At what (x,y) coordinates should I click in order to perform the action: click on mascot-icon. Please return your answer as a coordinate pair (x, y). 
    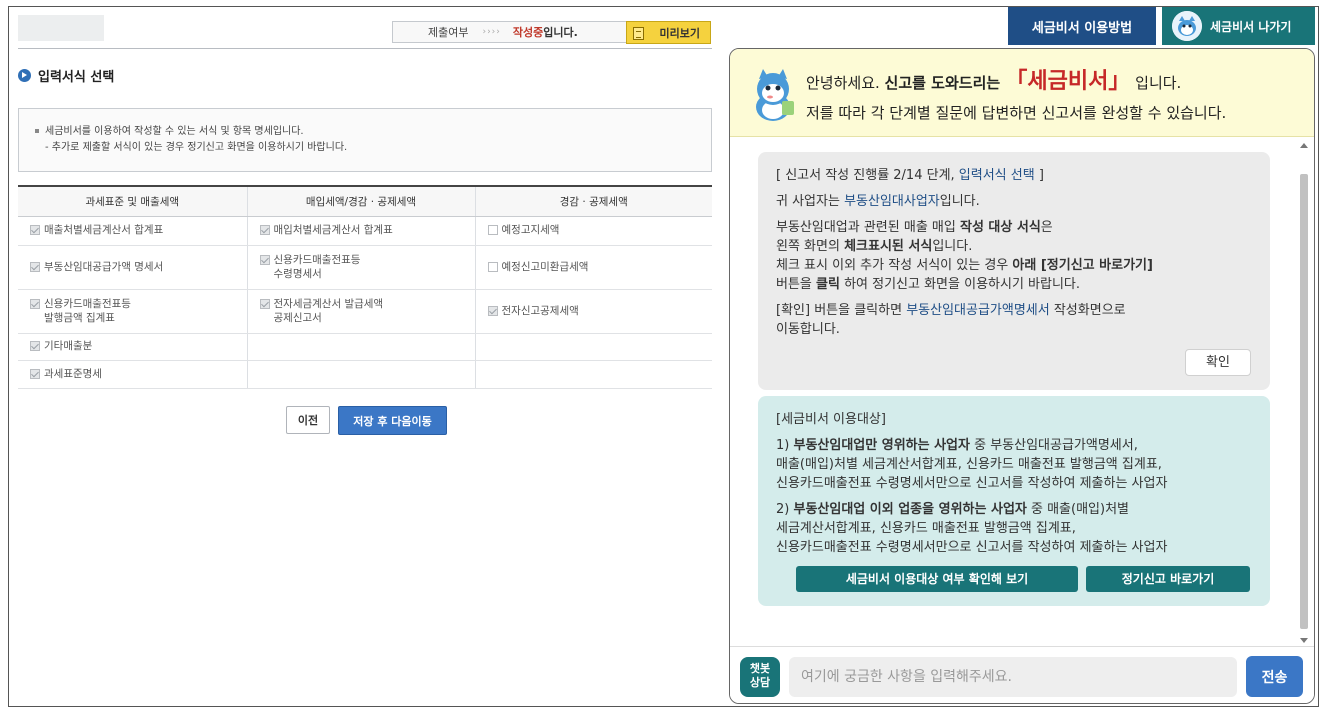
    Looking at the image, I should click on (773, 95).